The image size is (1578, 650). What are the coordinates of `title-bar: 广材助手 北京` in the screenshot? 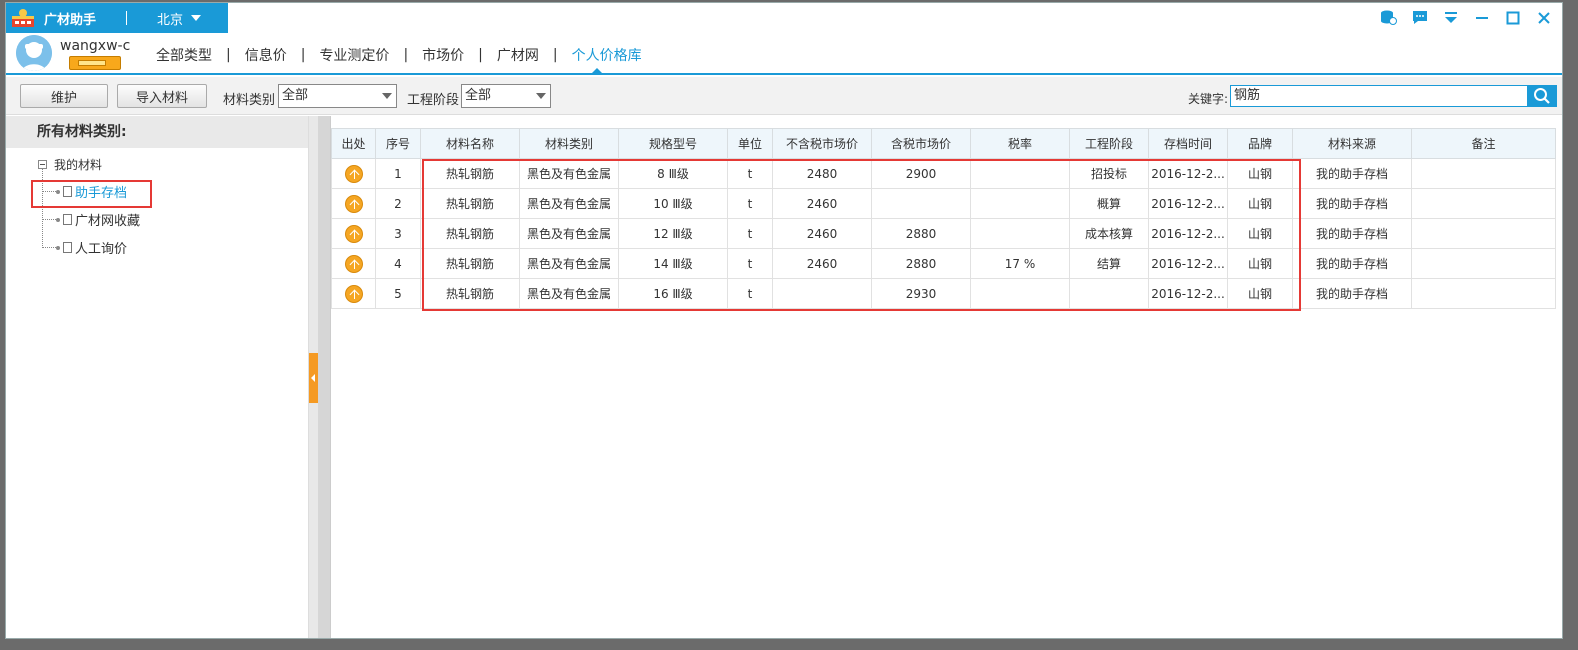 It's located at (784, 18).